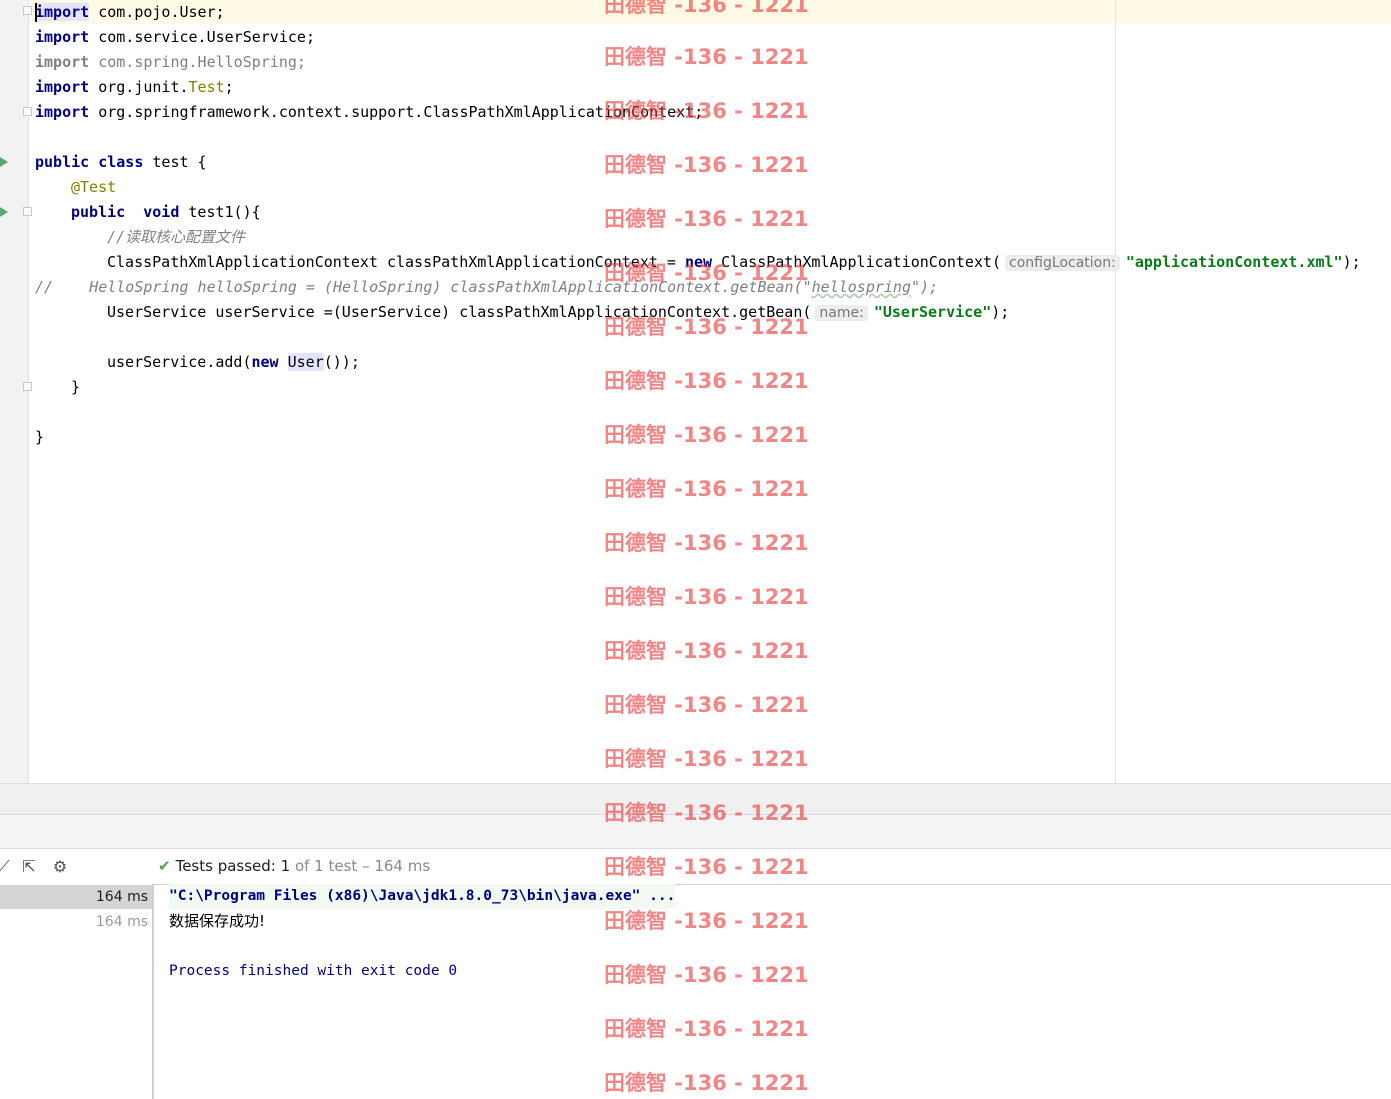  I want to click on code-line-close-method: }, so click(76, 387).